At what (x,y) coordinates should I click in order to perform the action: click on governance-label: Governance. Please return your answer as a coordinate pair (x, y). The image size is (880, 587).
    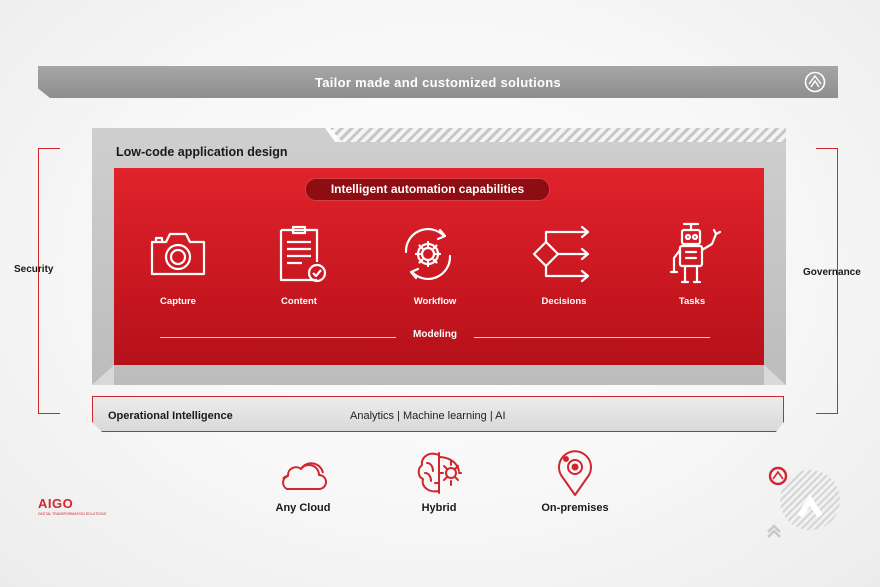
    Looking at the image, I should click on (832, 272).